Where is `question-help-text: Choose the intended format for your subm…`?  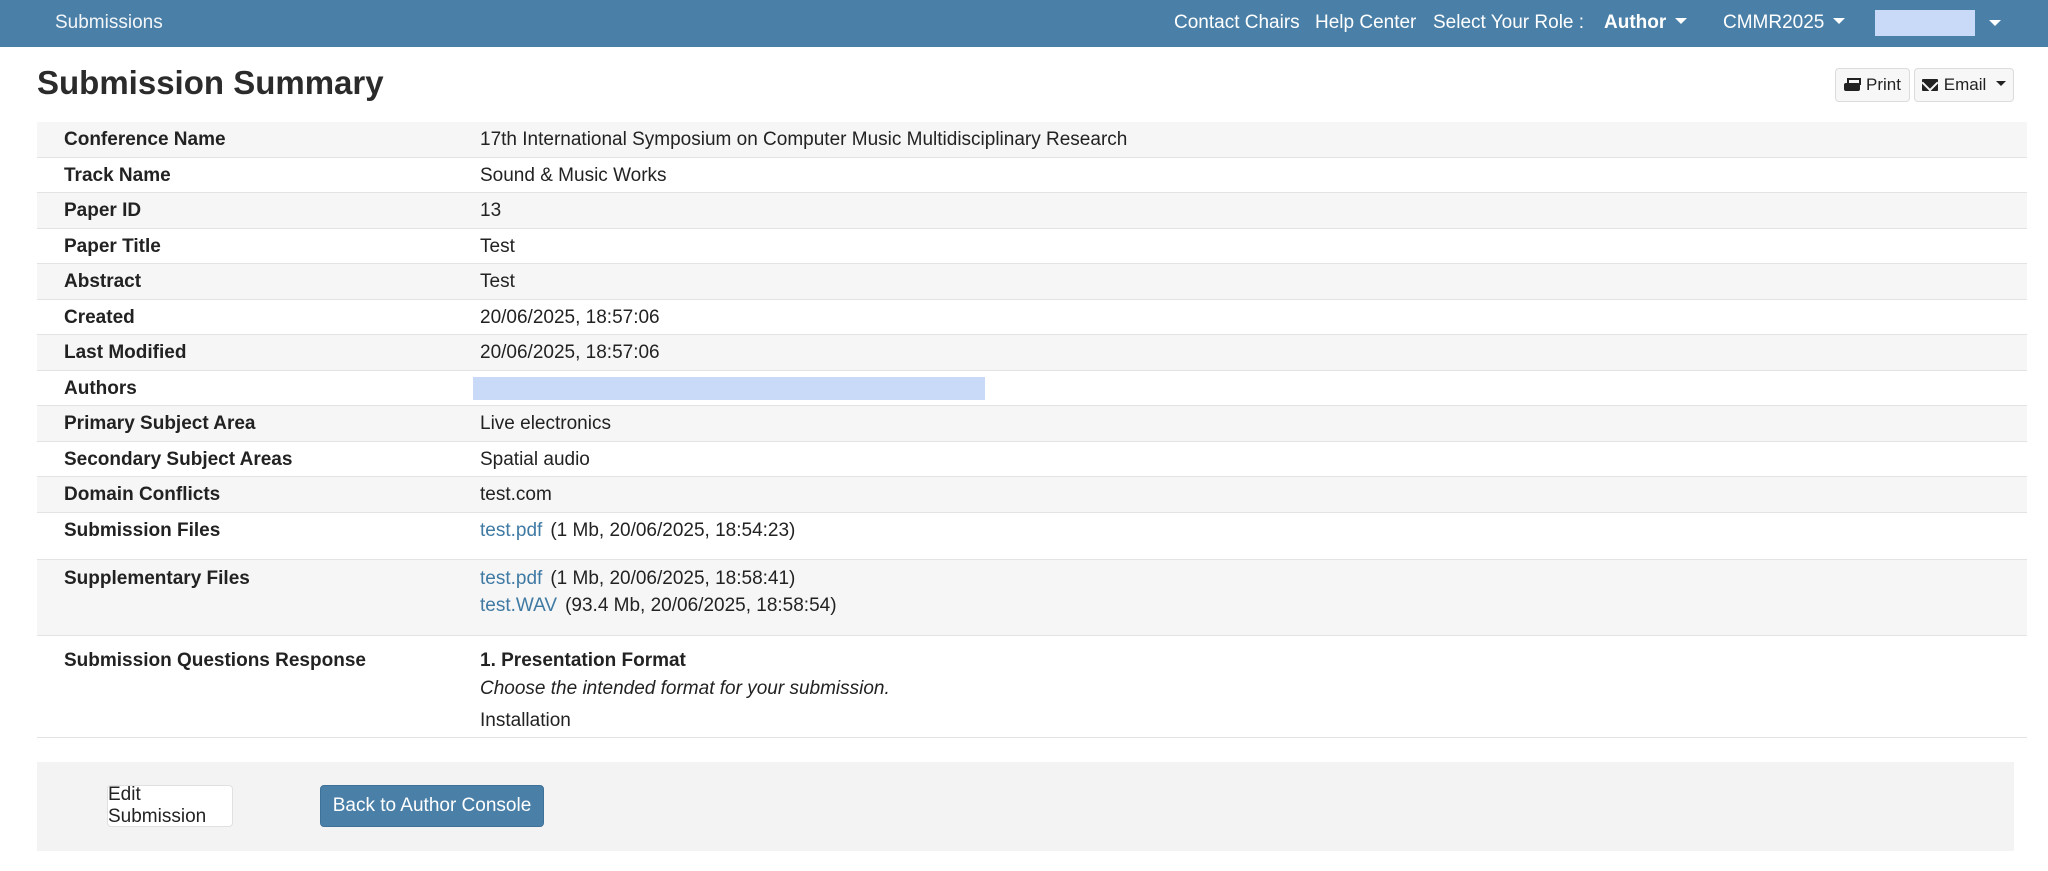 question-help-text: Choose the intended format for your subm… is located at coordinates (685, 688).